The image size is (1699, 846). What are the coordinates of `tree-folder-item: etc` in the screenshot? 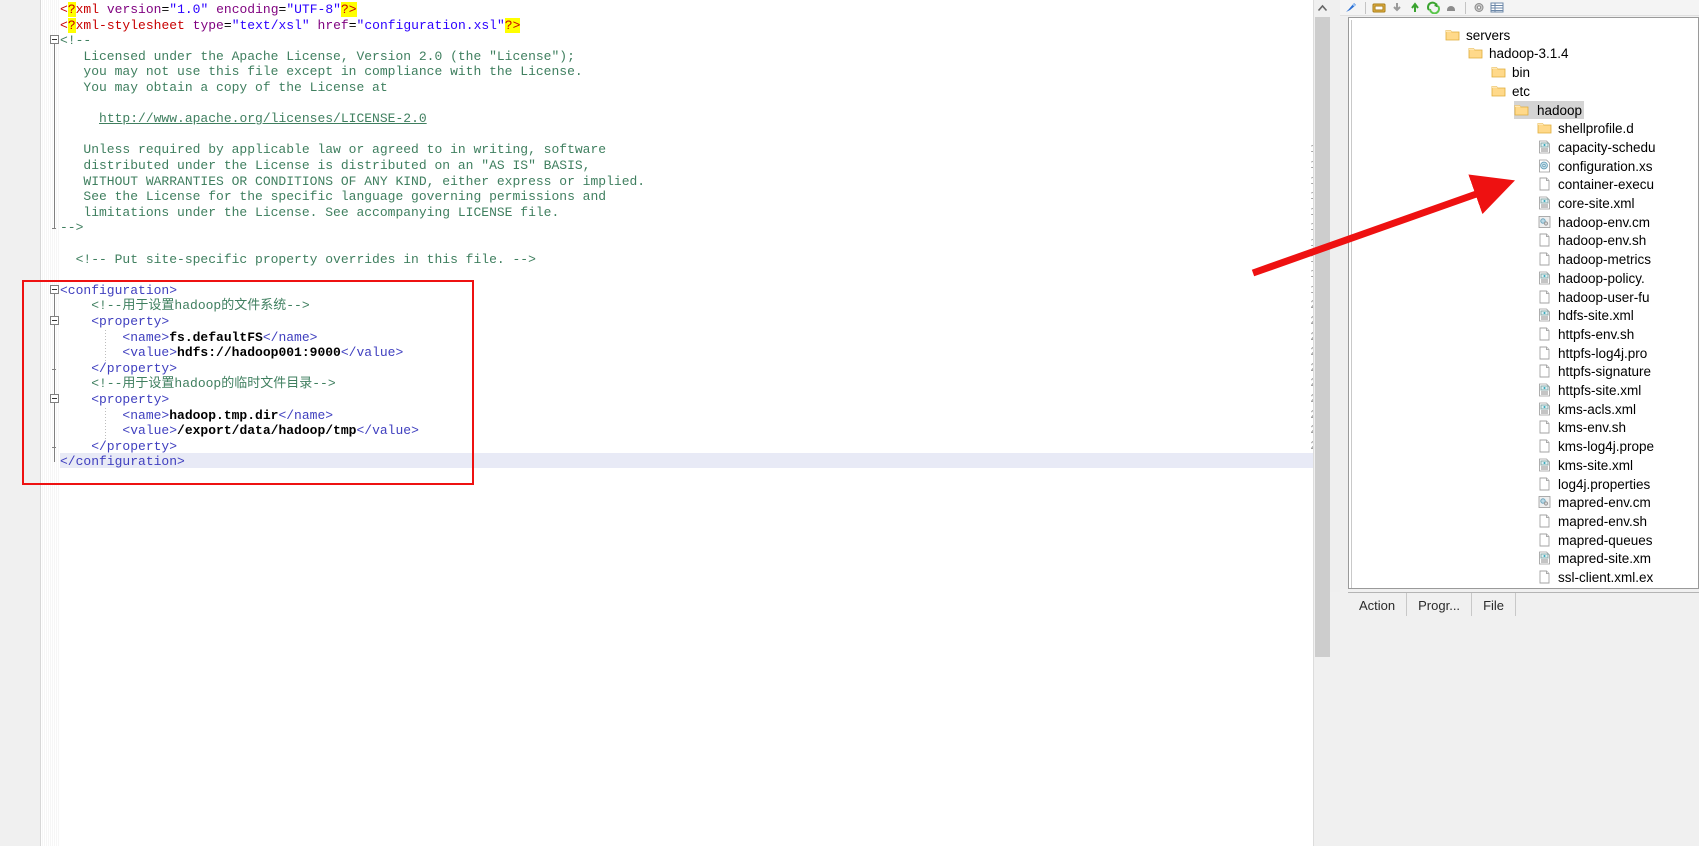 It's located at (1510, 91).